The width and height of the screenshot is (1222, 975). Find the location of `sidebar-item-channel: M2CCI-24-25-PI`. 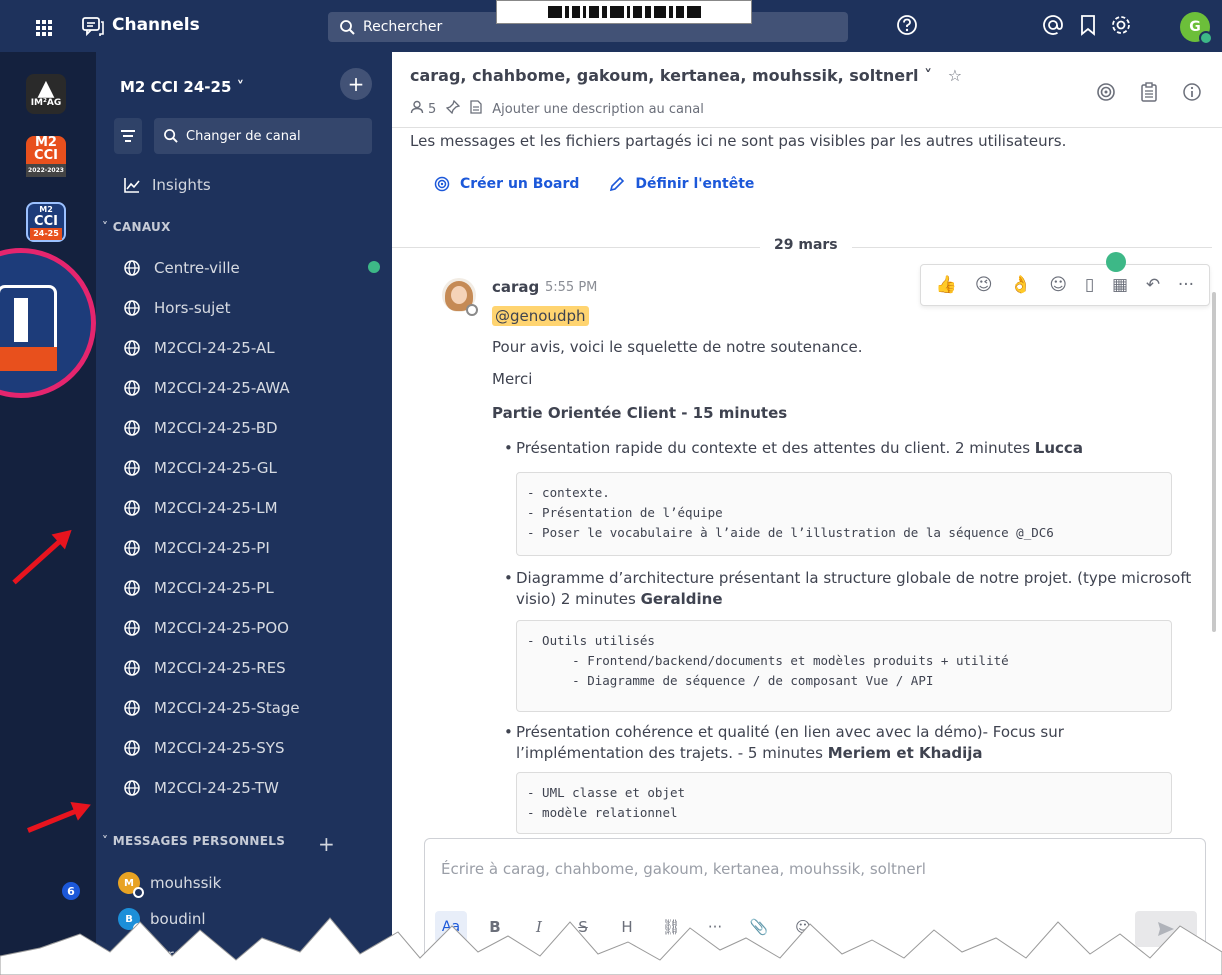

sidebar-item-channel: M2CCI-24-25-PI is located at coordinates (197, 548).